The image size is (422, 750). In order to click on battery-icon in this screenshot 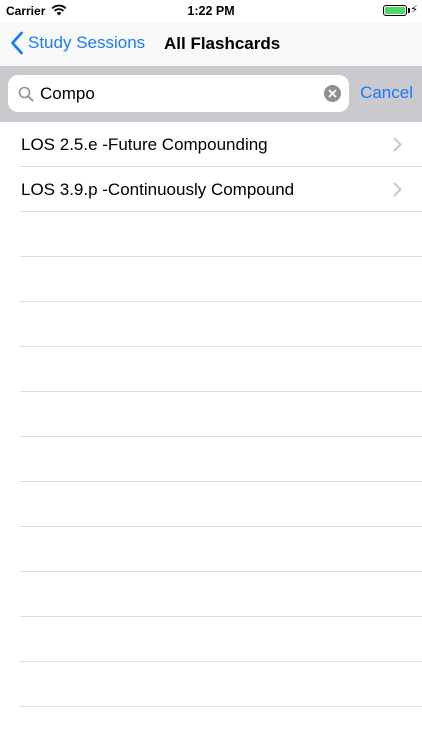, I will do `click(395, 10)`.